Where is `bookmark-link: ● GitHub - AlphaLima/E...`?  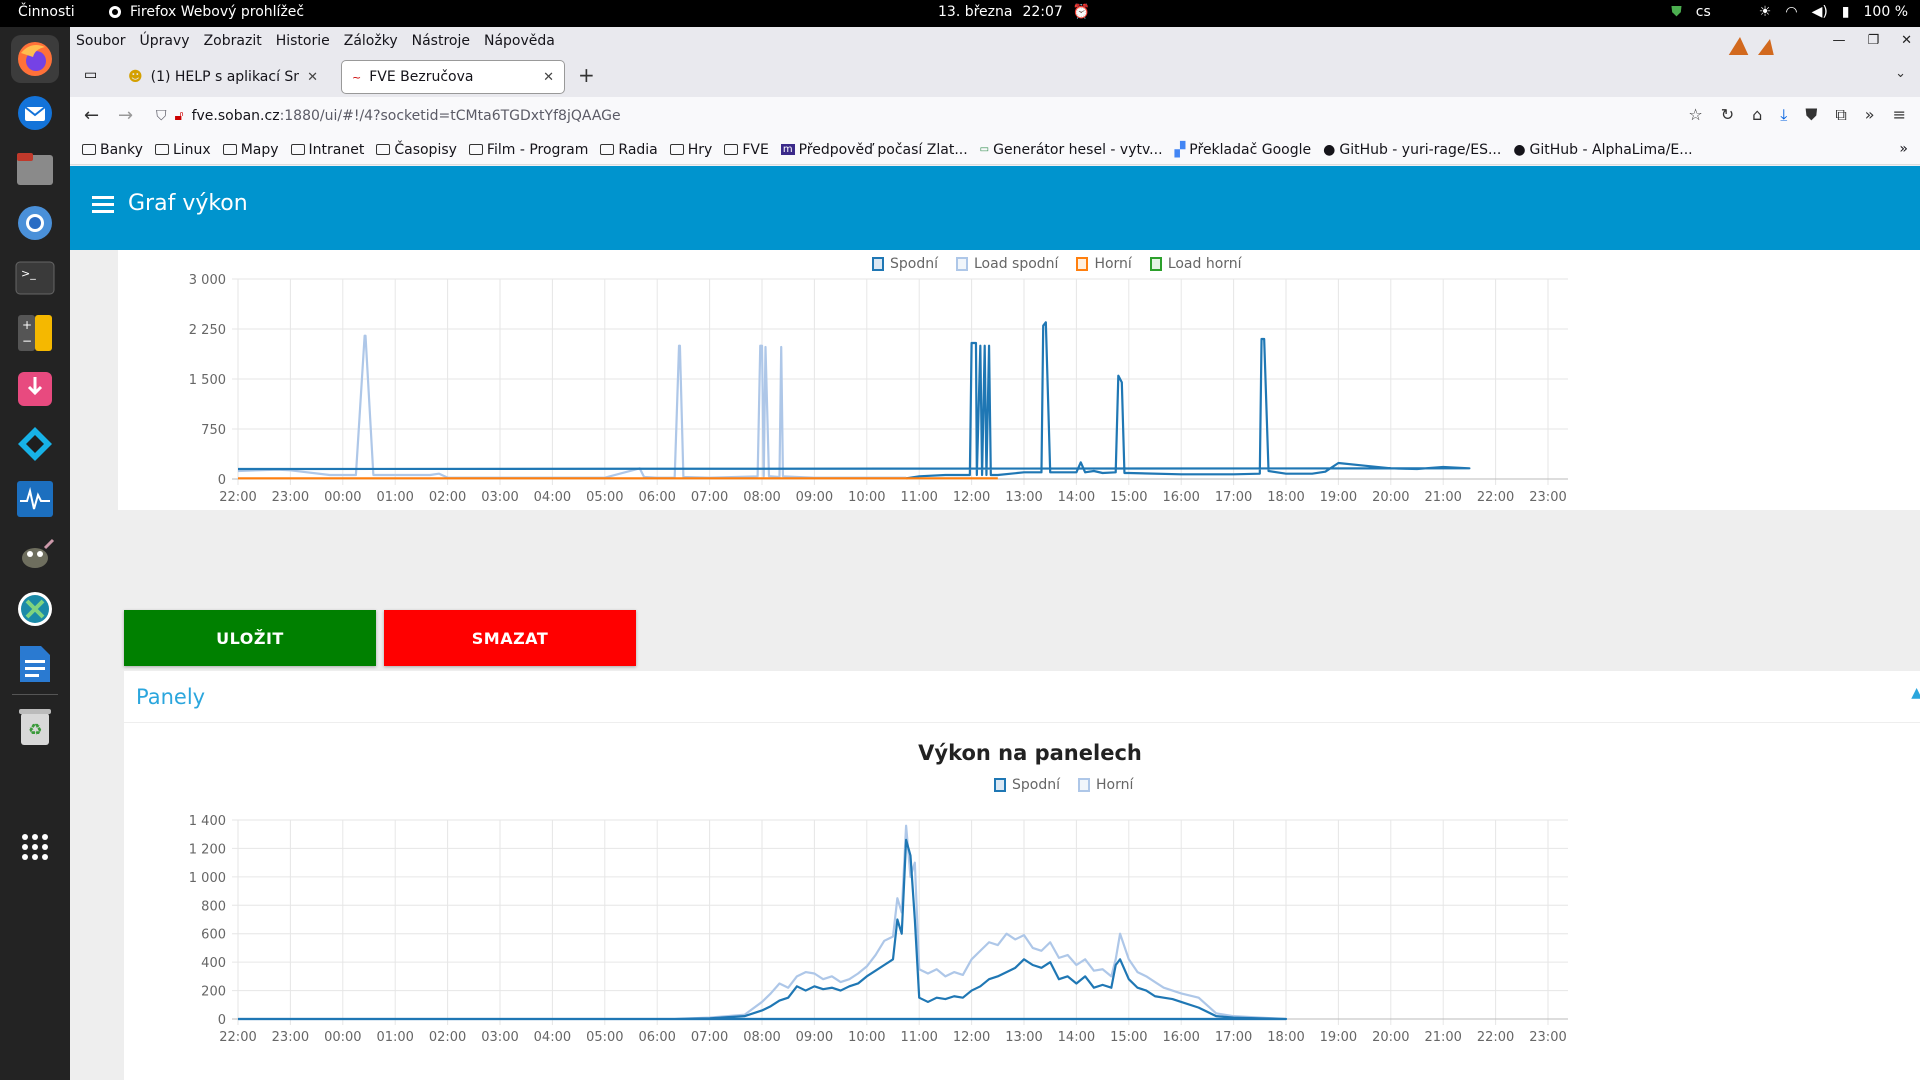 bookmark-link: ● GitHub - AlphaLima/E... is located at coordinates (1602, 150).